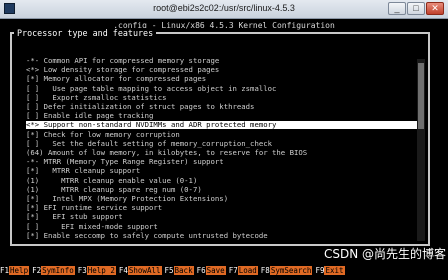  What do you see at coordinates (201, 270) in the screenshot?
I see `function-key-number: F6` at bounding box center [201, 270].